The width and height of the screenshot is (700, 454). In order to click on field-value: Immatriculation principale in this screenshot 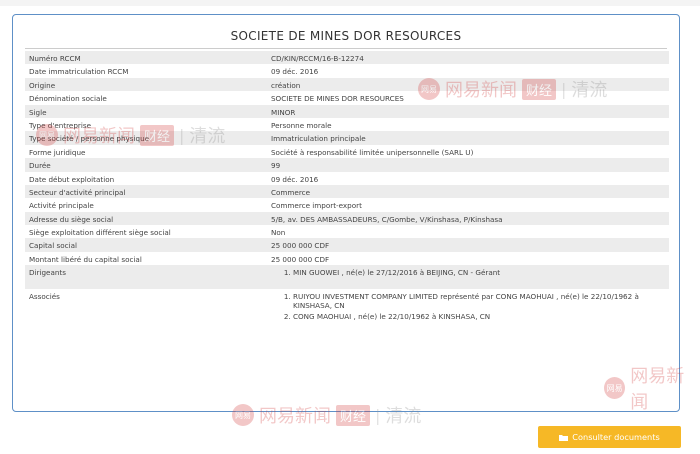, I will do `click(468, 138)`.